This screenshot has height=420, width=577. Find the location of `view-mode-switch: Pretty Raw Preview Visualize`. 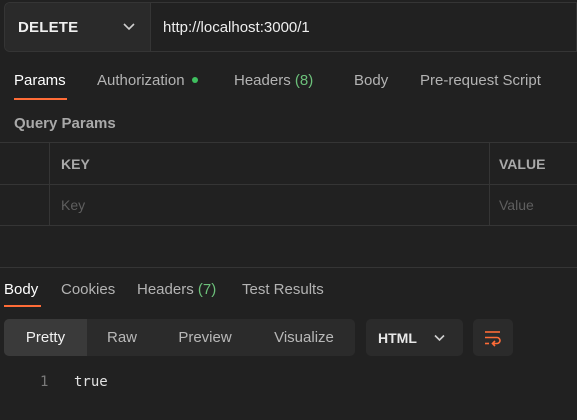

view-mode-switch: Pretty Raw Preview Visualize is located at coordinates (179, 337).